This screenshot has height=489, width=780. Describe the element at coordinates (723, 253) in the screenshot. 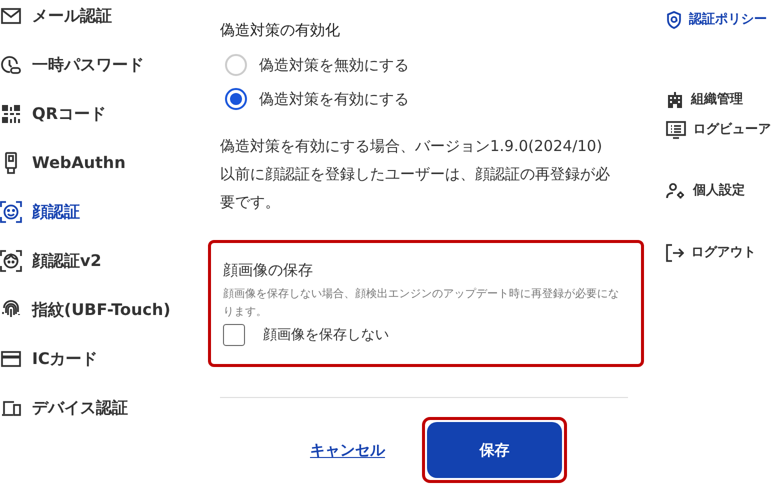

I see `nav-item: ログアウト` at that location.